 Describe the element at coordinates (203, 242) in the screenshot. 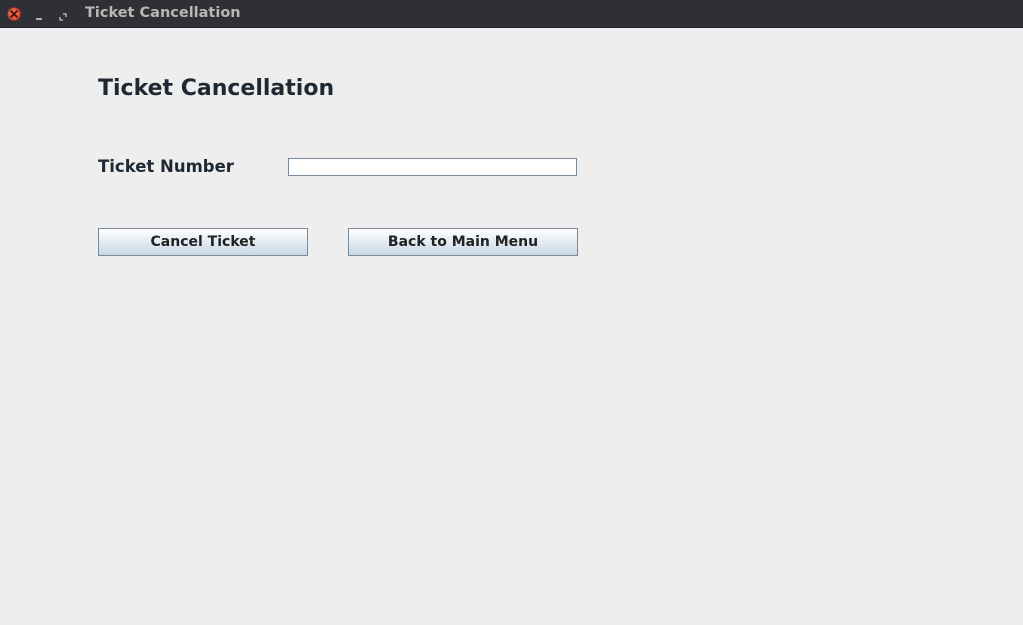

I see `cancel-ticket-button: Cancel Ticket` at that location.